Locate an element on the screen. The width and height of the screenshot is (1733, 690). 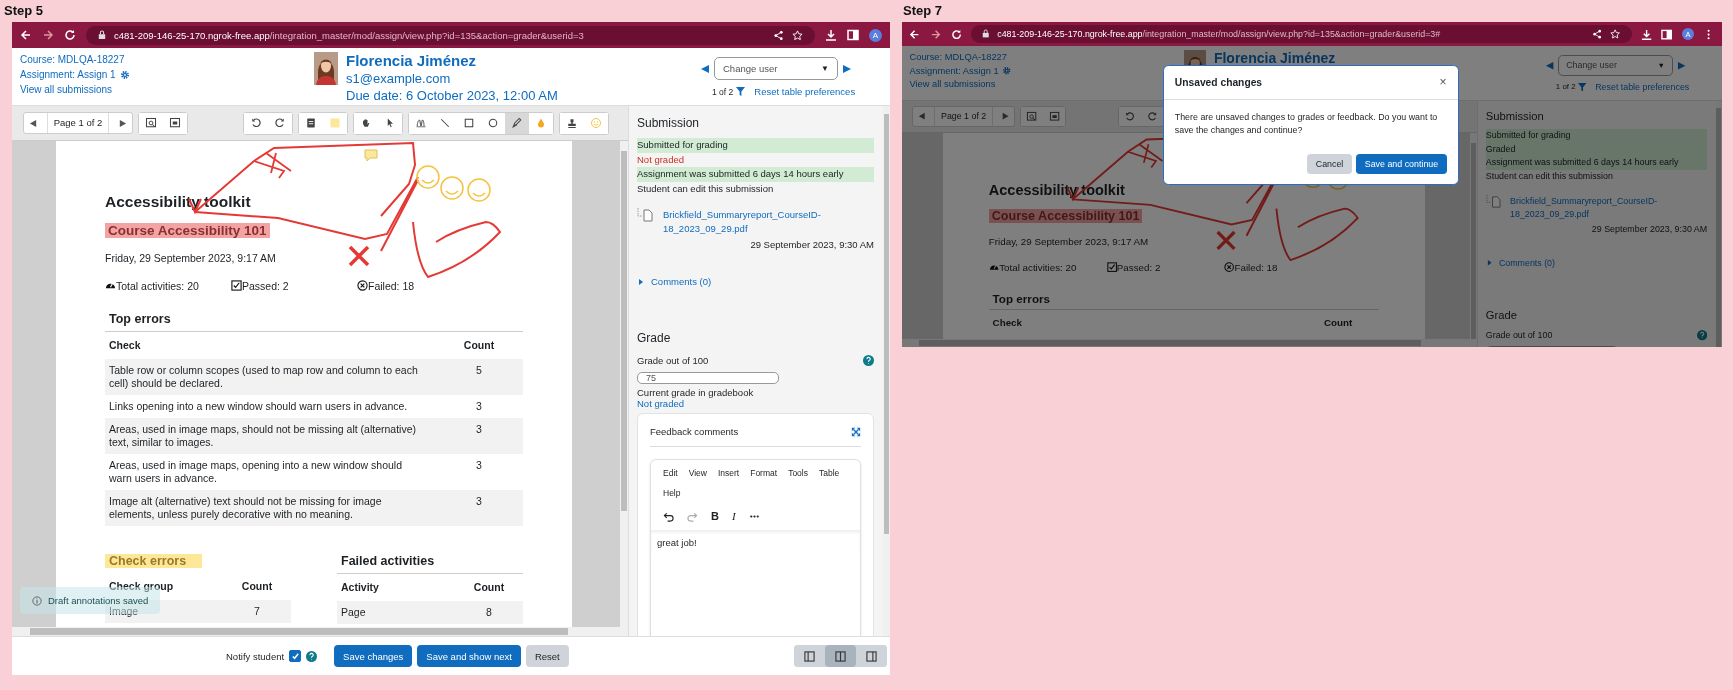
dialog-button: Cancel is located at coordinates (1329, 164).